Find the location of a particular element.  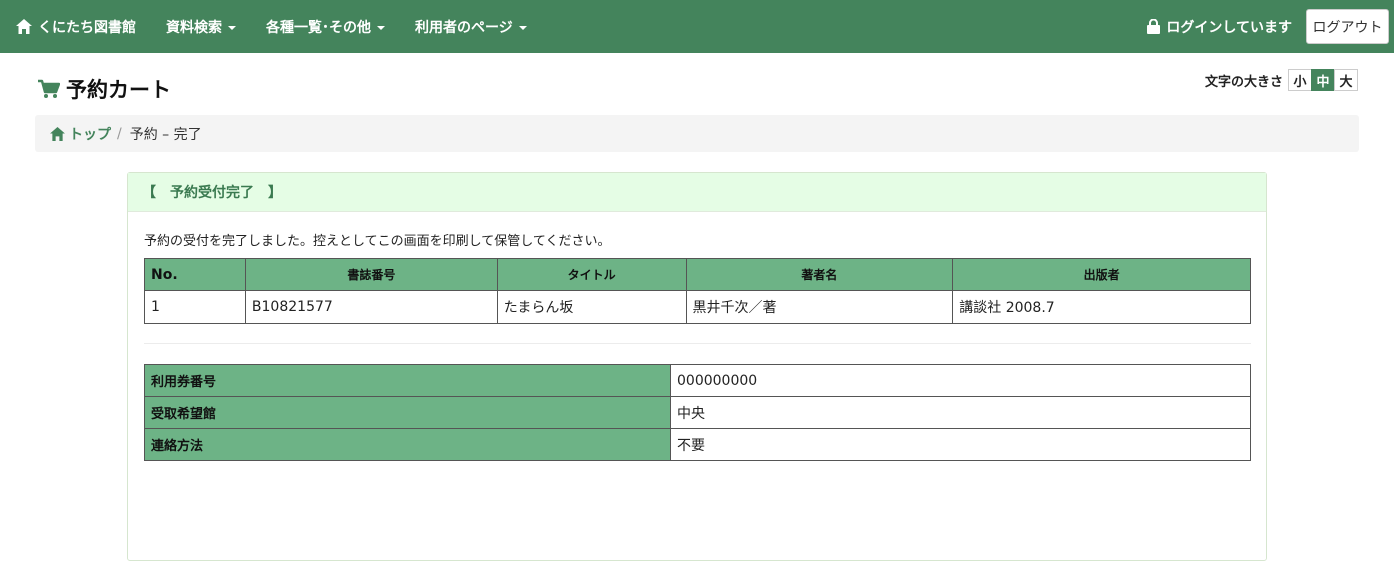

header-no: No. is located at coordinates (195, 274).